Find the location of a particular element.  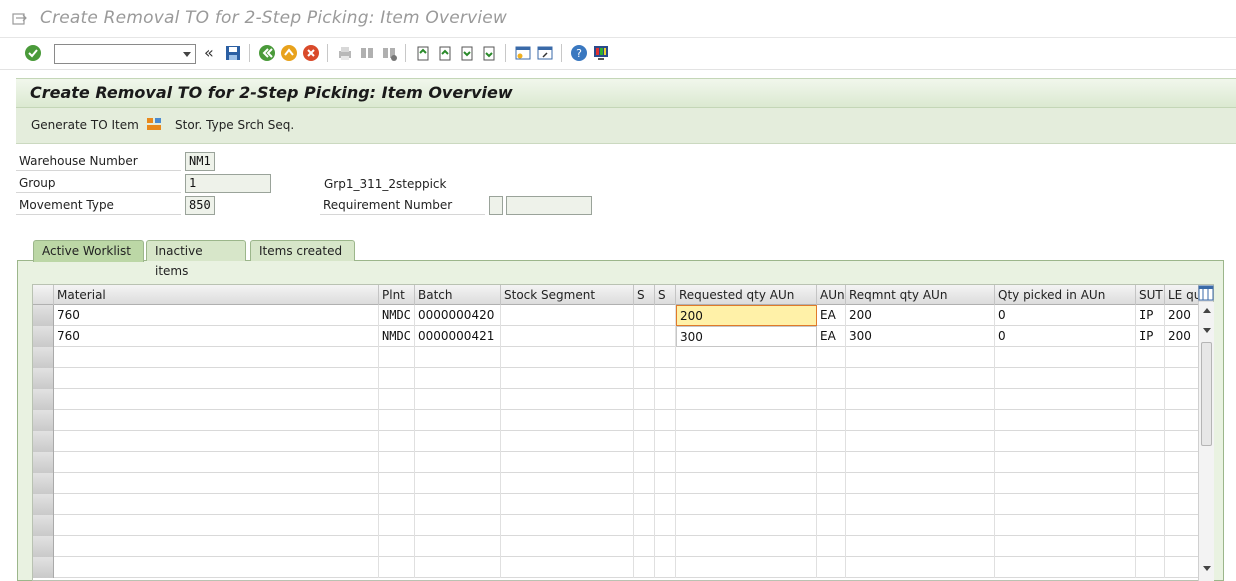

customize-layout-icon is located at coordinates (601, 53).